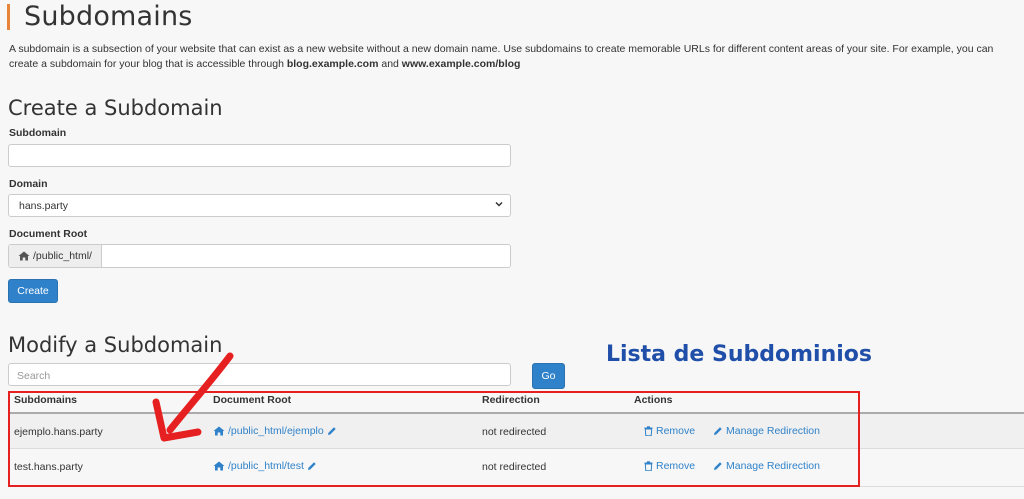  Describe the element at coordinates (461, 64) in the screenshot. I see `description-example-2: www.example.com/blog` at that location.